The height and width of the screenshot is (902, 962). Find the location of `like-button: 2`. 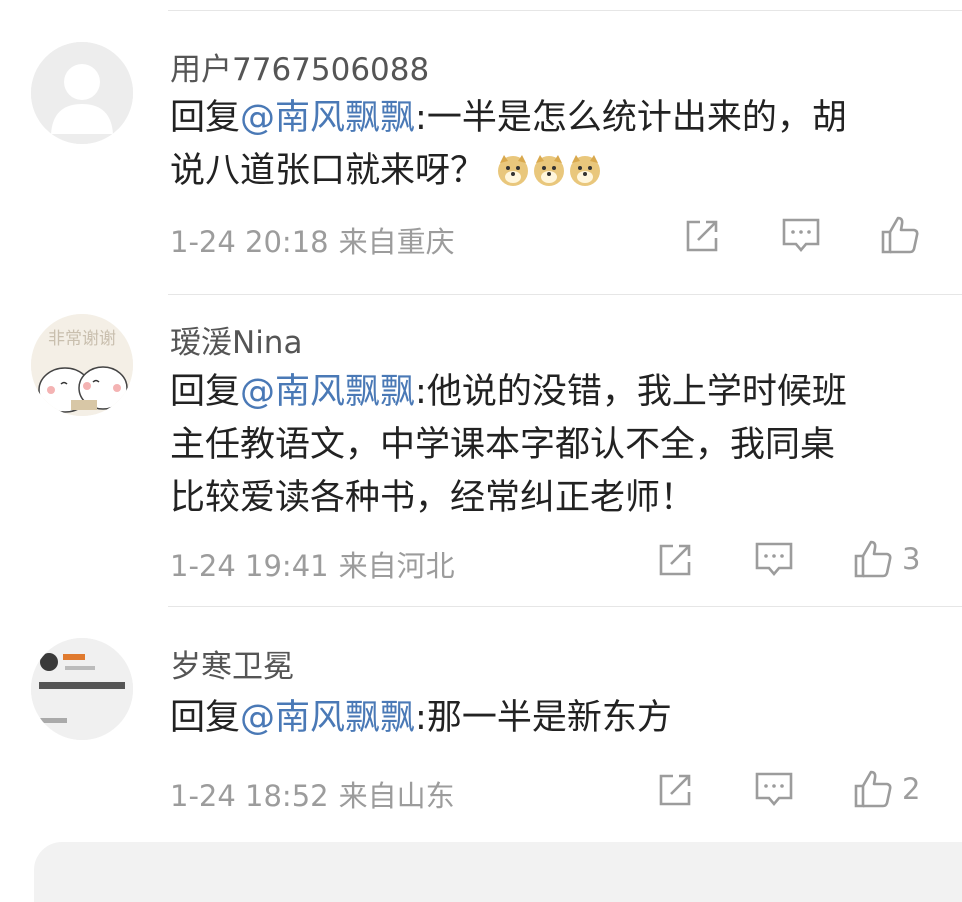

like-button: 2 is located at coordinates (886, 789).